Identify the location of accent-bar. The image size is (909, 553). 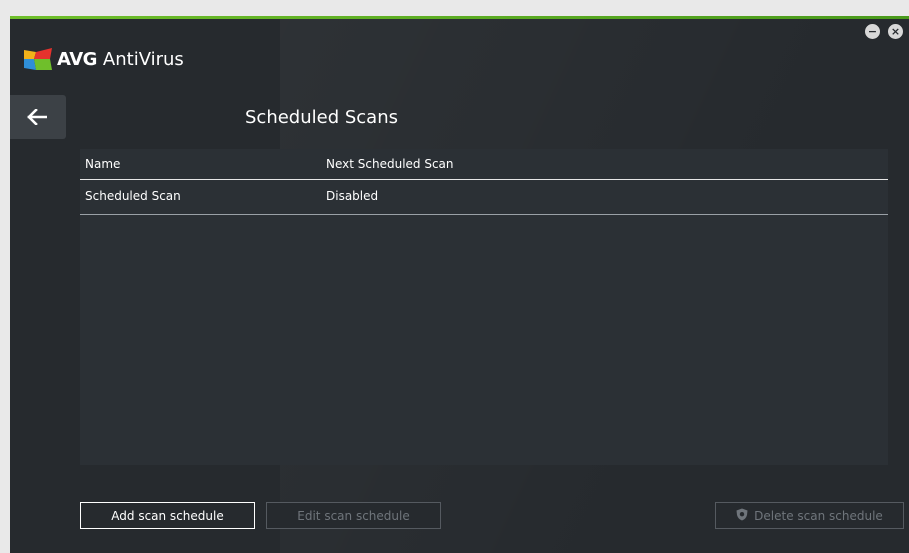
(459, 17).